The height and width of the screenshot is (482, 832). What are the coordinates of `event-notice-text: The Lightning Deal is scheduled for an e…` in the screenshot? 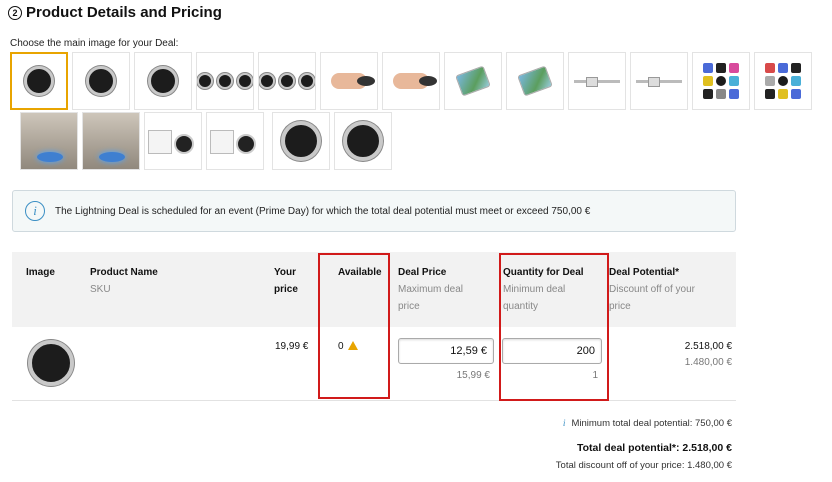 It's located at (323, 211).